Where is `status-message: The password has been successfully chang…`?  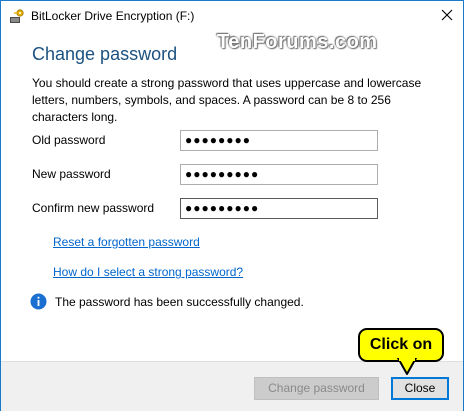 status-message: The password has been successfully chang… is located at coordinates (179, 302).